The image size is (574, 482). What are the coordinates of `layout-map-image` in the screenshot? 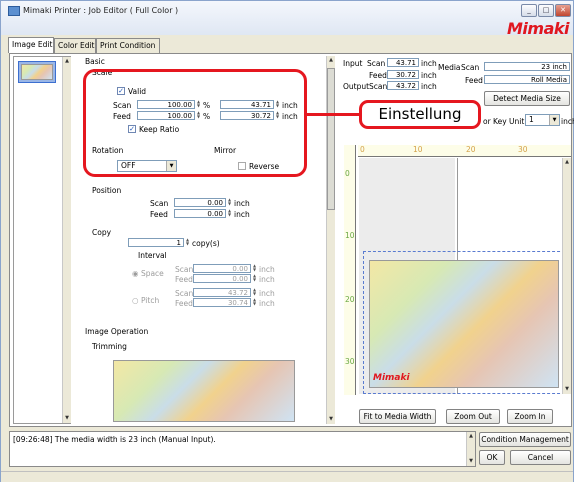 It's located at (464, 324).